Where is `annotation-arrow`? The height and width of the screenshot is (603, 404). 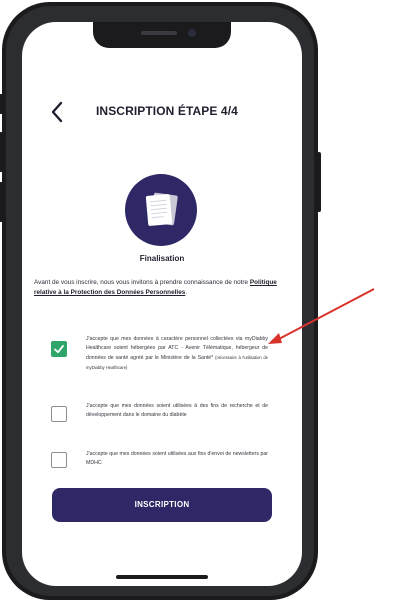
annotation-arrow is located at coordinates (321, 316).